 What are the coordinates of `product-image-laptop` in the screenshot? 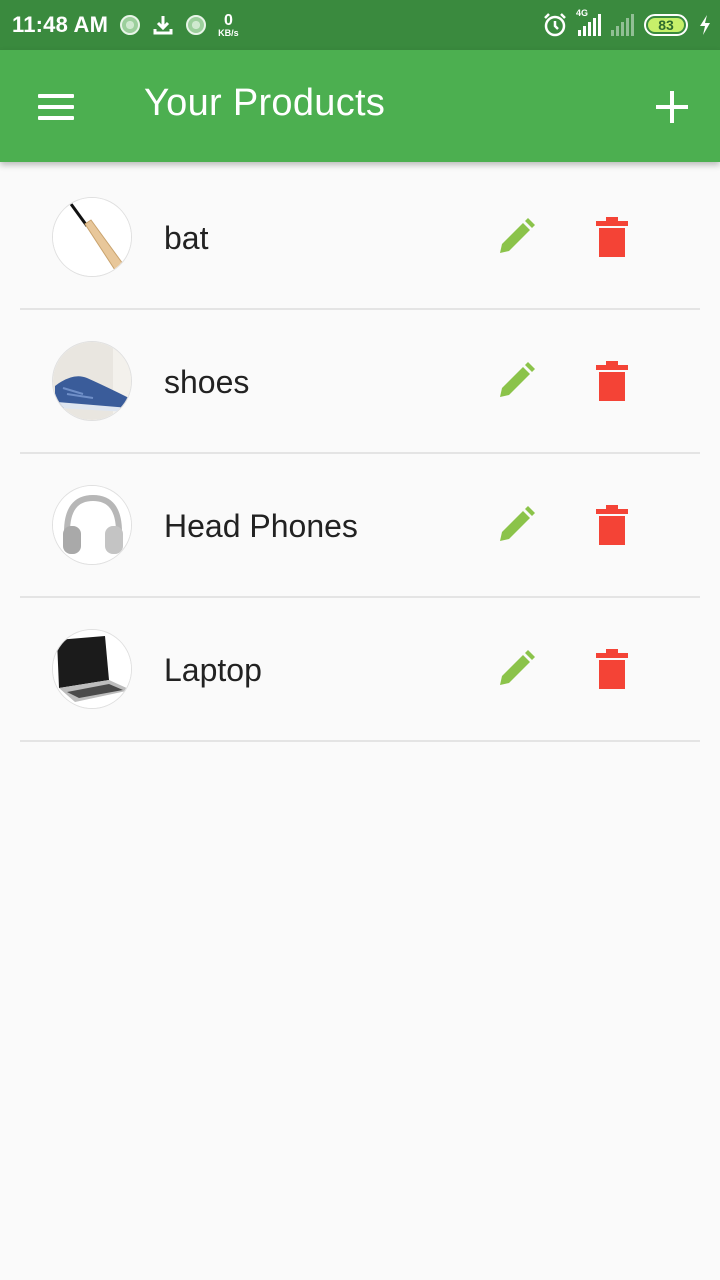 It's located at (92, 669).